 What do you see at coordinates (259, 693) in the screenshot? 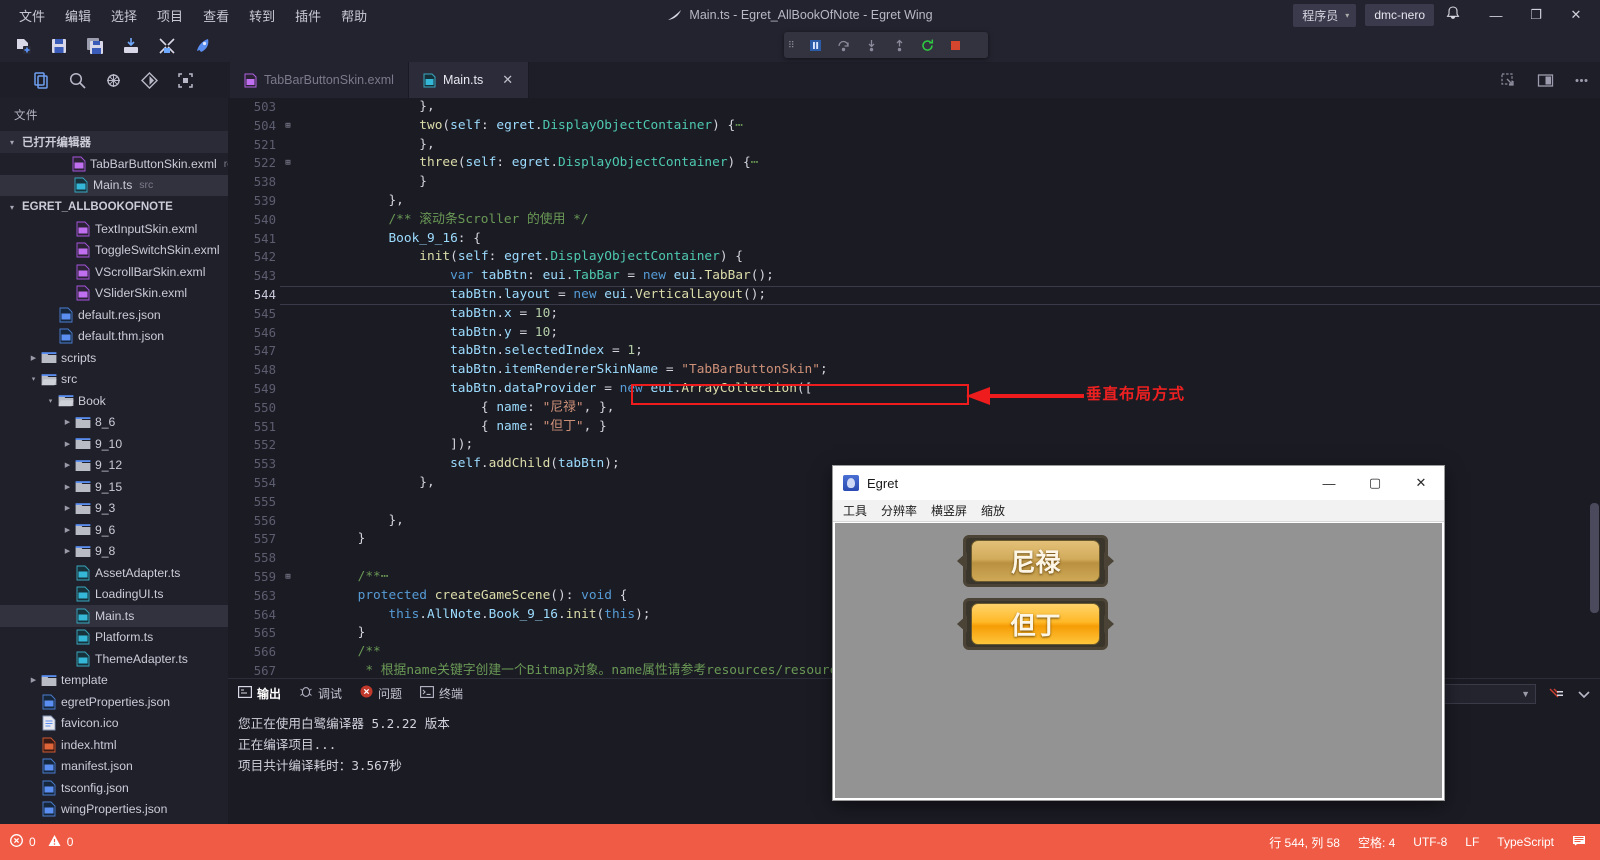
I see `panel-tab-output: 输出` at bounding box center [259, 693].